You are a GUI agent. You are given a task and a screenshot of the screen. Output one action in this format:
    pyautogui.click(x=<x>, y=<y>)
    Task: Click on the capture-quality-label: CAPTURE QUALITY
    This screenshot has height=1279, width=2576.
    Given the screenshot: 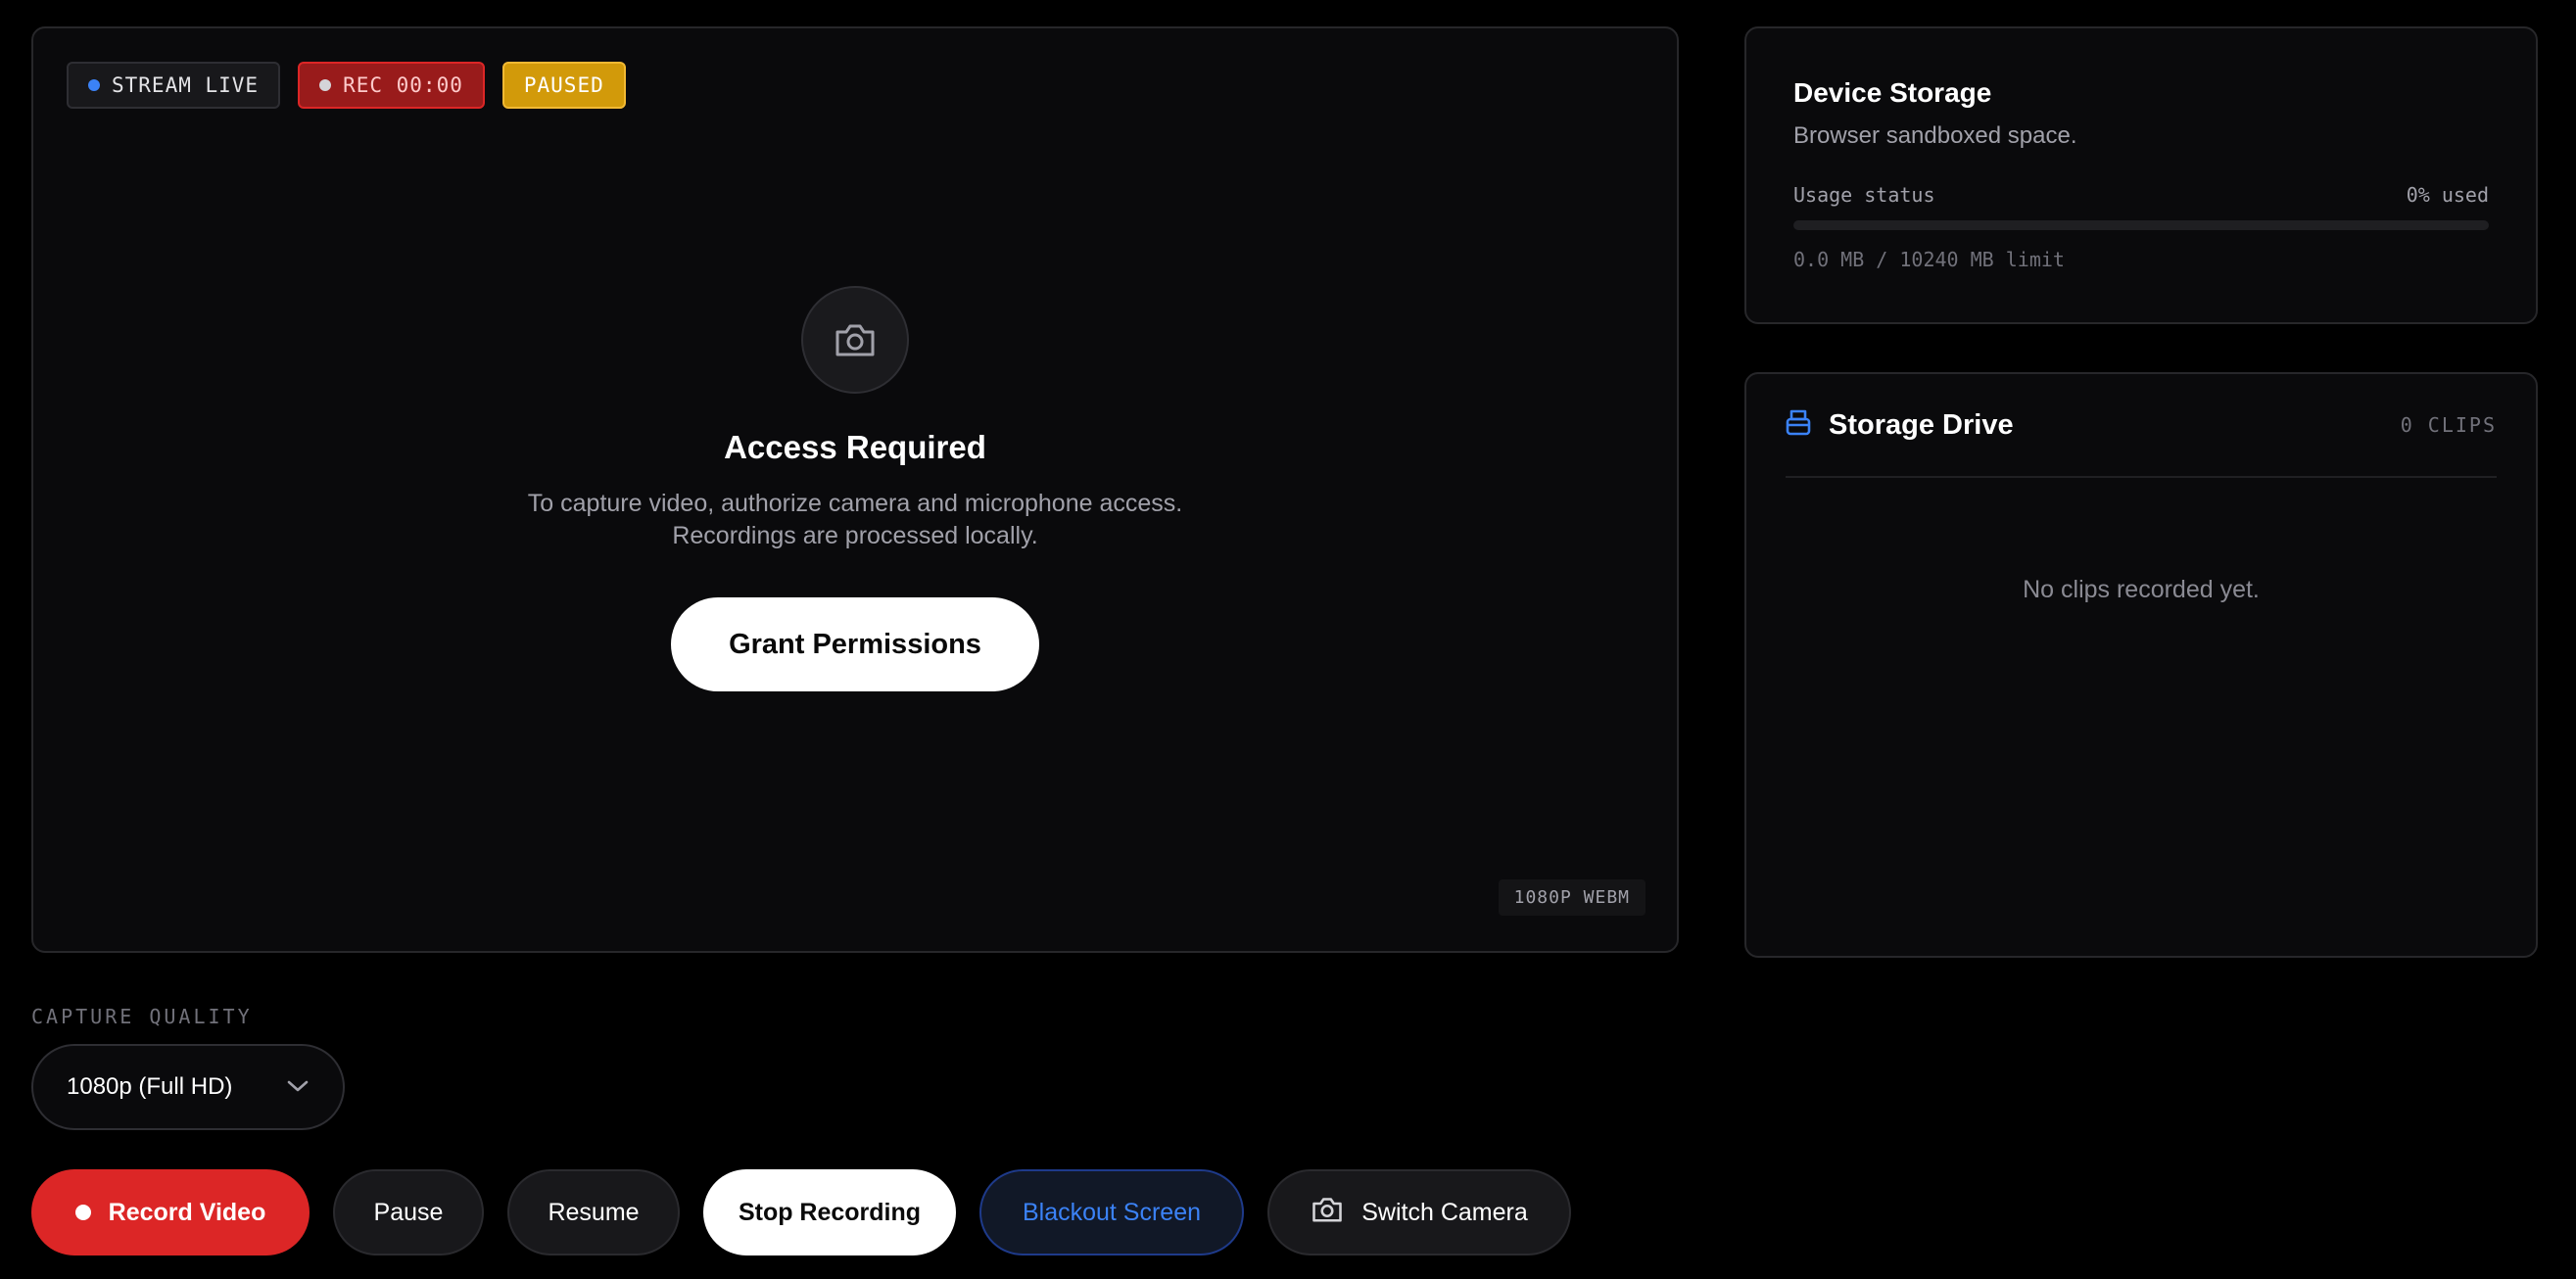 What is the action you would take?
    pyautogui.click(x=142, y=1016)
    